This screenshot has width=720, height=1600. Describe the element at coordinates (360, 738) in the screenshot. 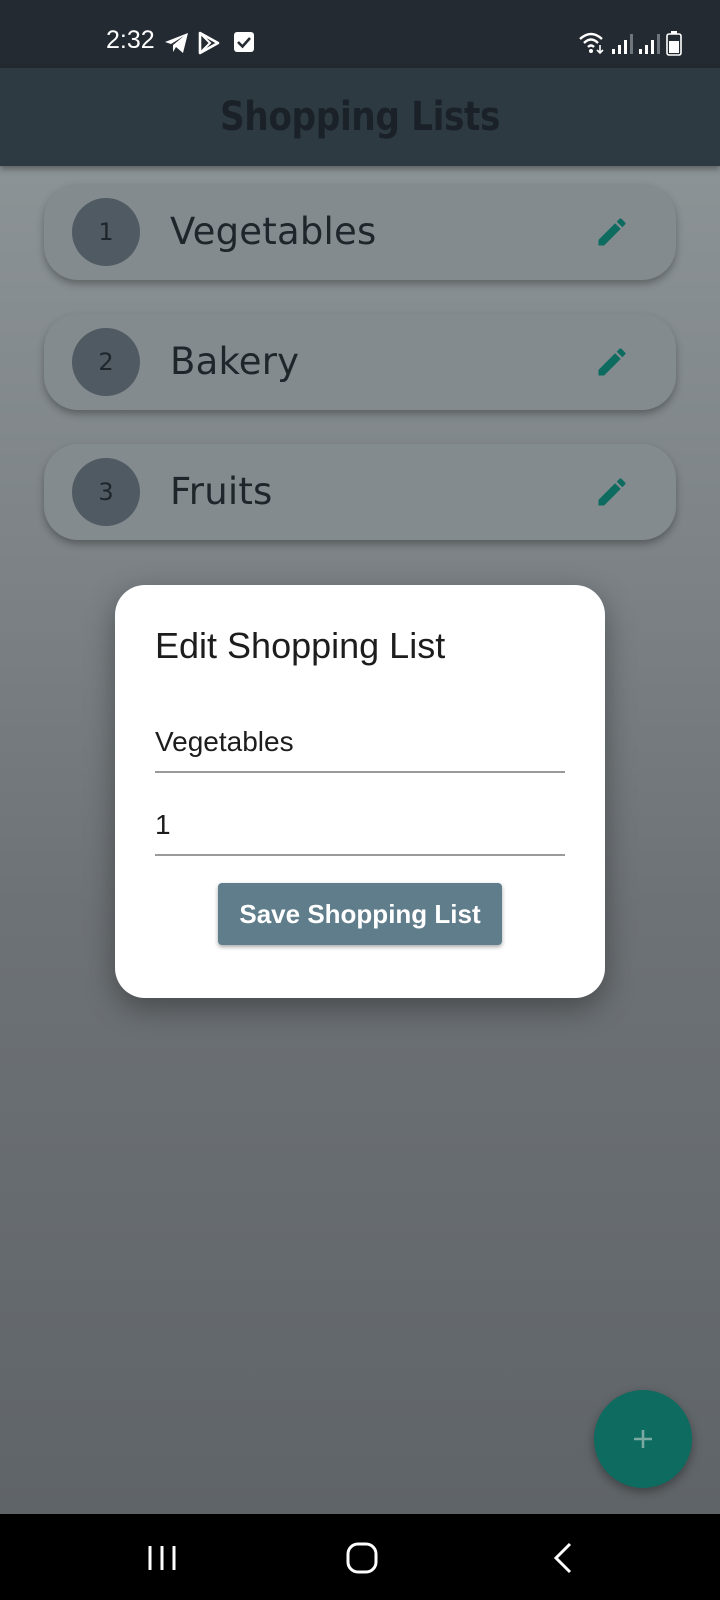

I see `list-name-field` at that location.